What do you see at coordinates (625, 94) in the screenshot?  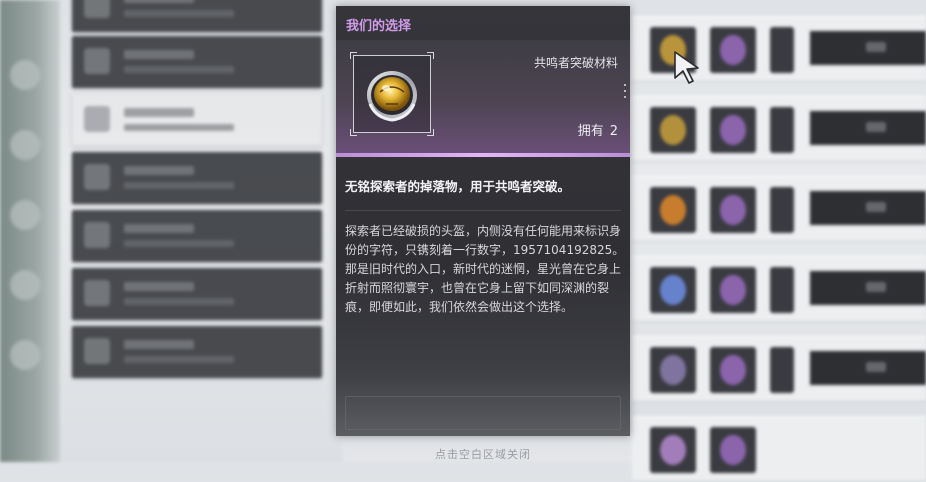 I see `scroll-indicator` at bounding box center [625, 94].